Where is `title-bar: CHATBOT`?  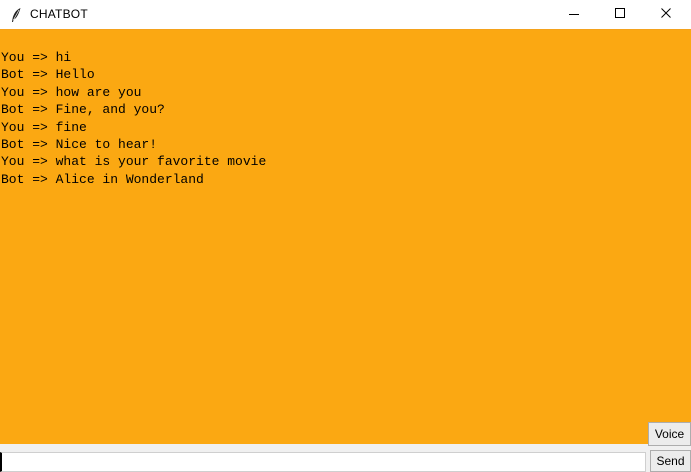
title-bar: CHATBOT is located at coordinates (345, 15).